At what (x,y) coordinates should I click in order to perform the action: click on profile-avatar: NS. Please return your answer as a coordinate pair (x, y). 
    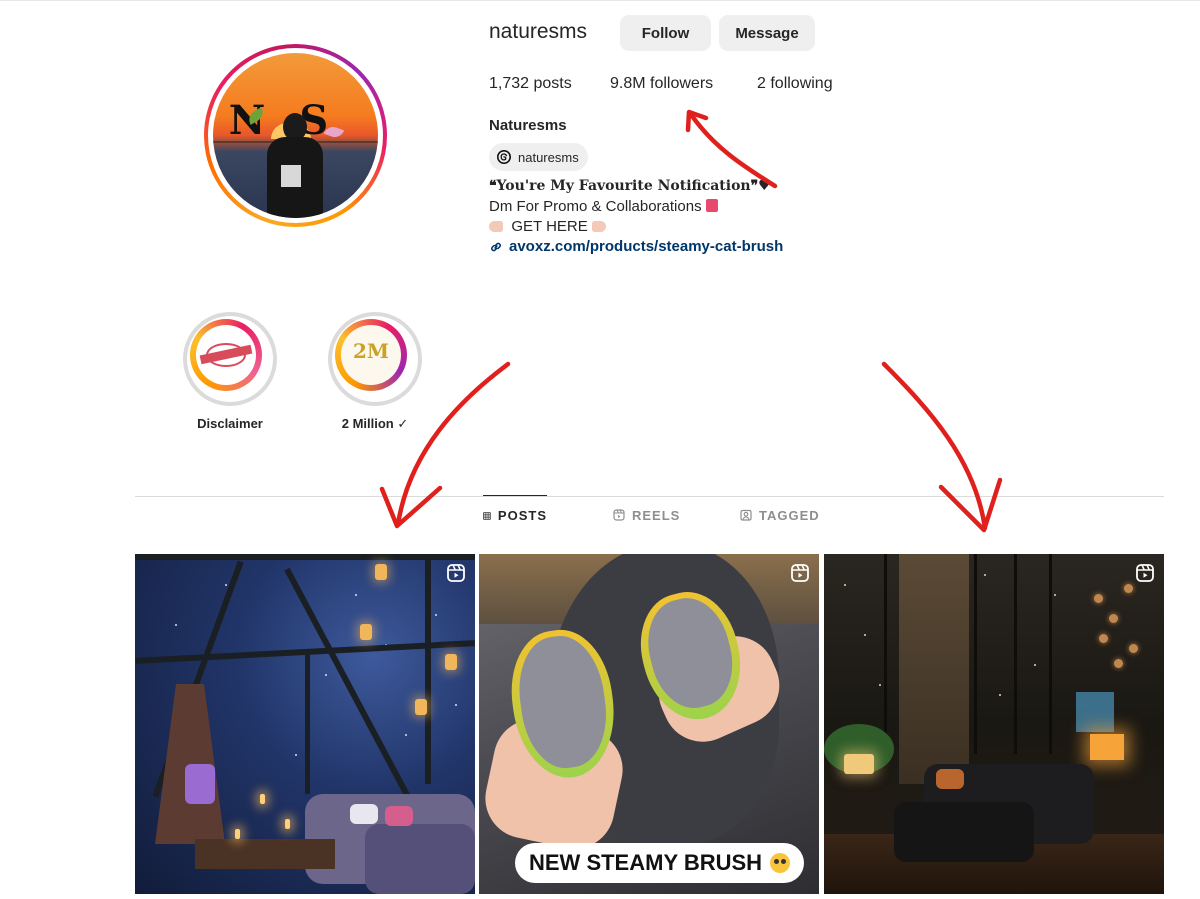
    Looking at the image, I should click on (295, 135).